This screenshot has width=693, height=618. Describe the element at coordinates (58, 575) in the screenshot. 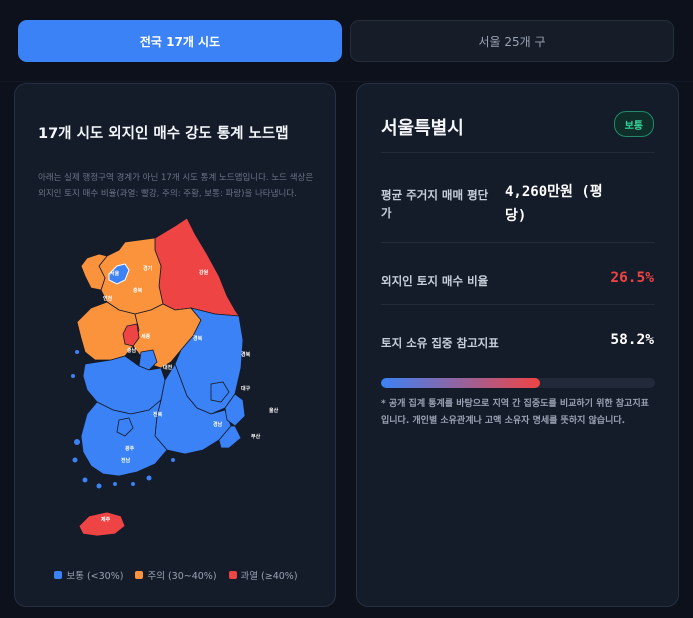

I see `legend-swatch-normal` at that location.